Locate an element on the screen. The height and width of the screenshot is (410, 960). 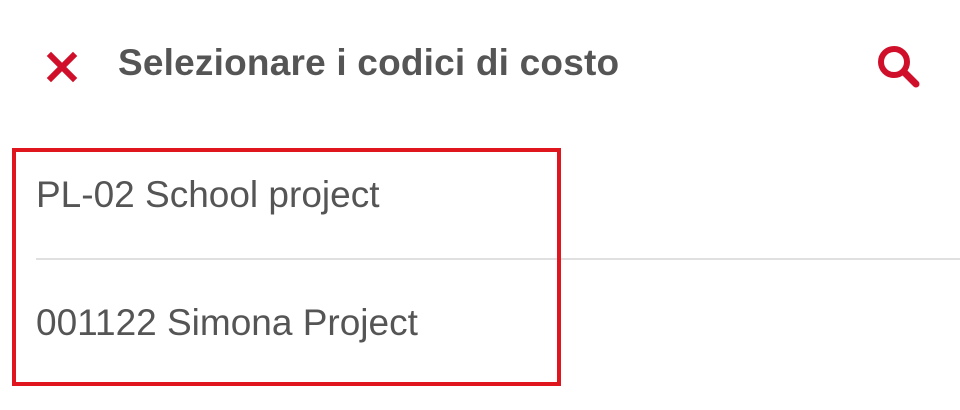
close-icon is located at coordinates (62, 67).